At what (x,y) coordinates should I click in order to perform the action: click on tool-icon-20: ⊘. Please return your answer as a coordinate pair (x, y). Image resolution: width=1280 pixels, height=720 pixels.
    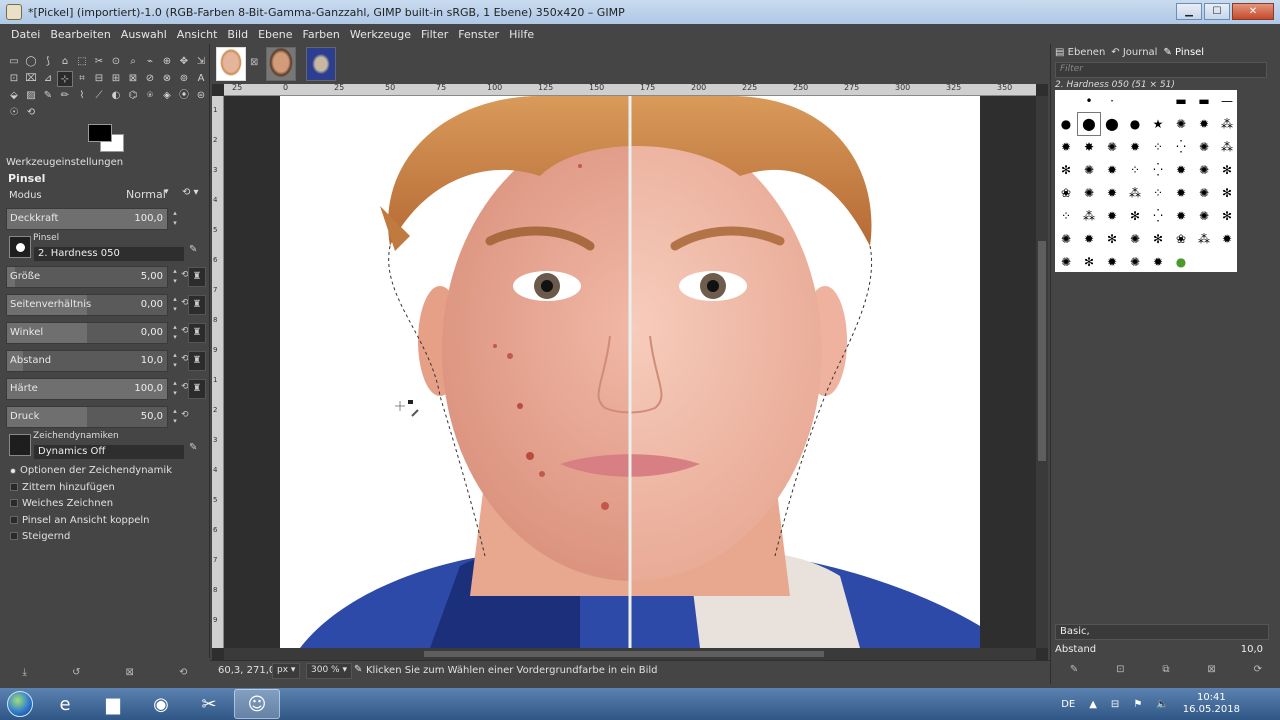
    Looking at the image, I should click on (150, 79).